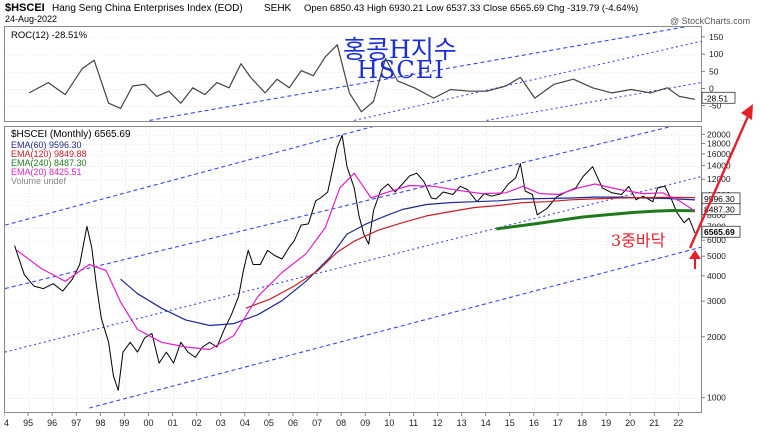 The height and width of the screenshot is (435, 761). Describe the element at coordinates (534, 423) in the screenshot. I see `x-tick-label: 16` at that location.